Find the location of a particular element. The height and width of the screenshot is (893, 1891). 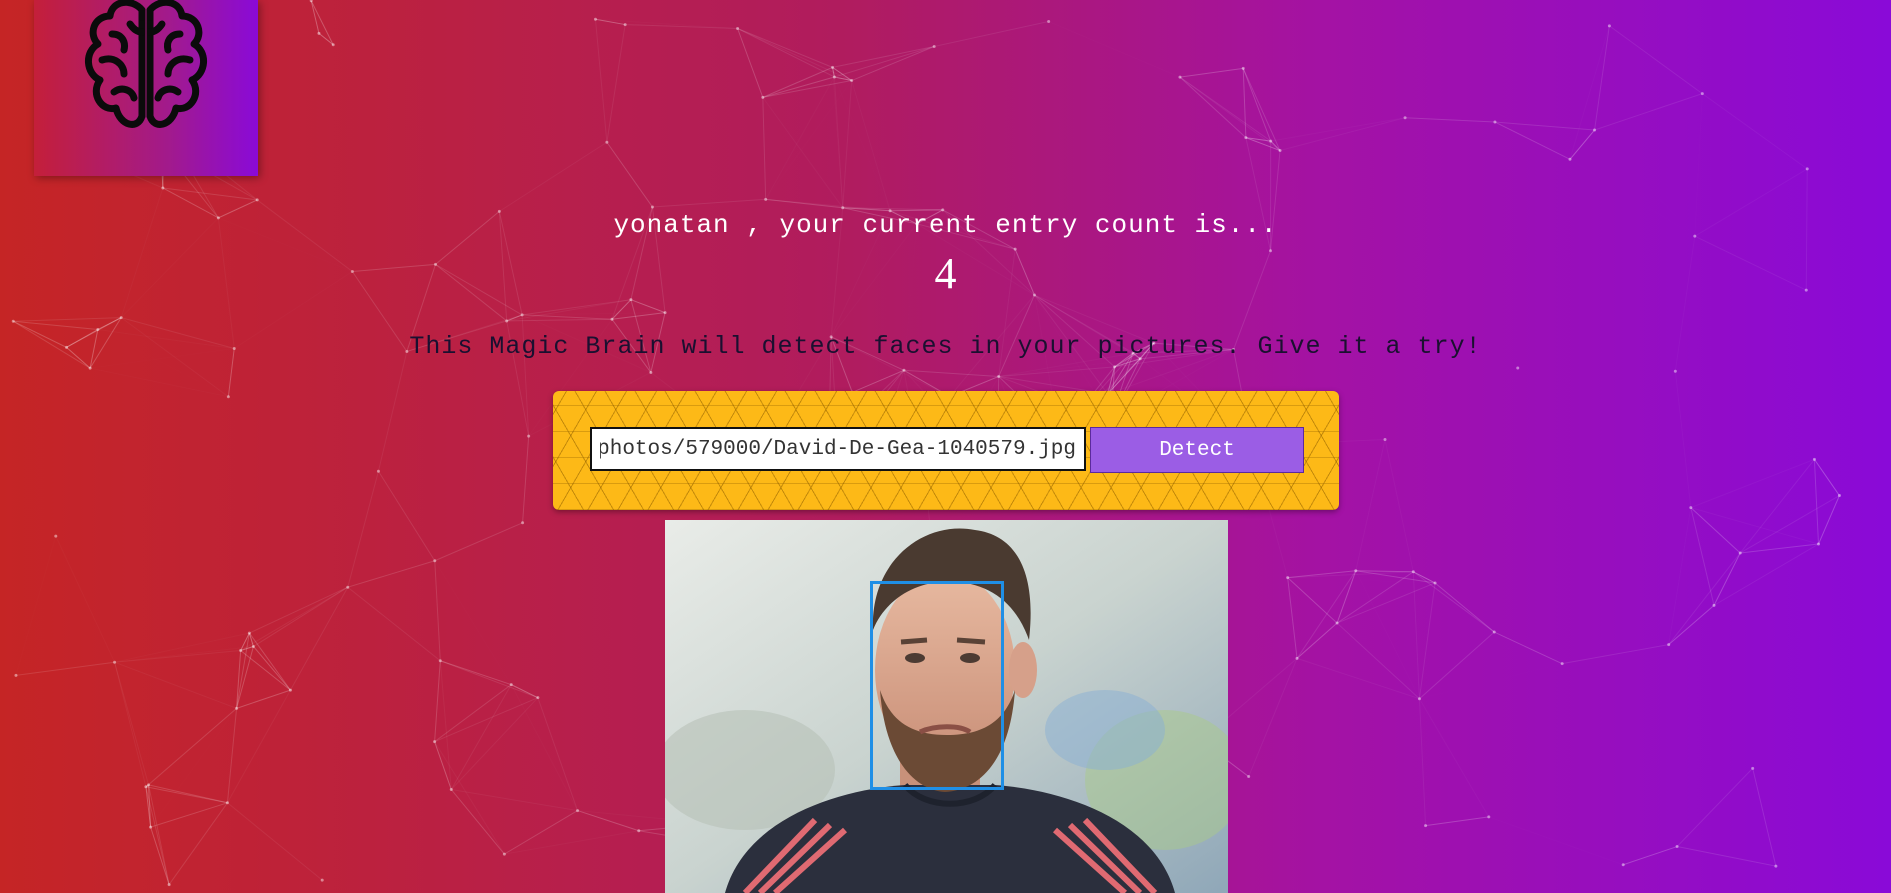

face-bounding-box is located at coordinates (937, 685).